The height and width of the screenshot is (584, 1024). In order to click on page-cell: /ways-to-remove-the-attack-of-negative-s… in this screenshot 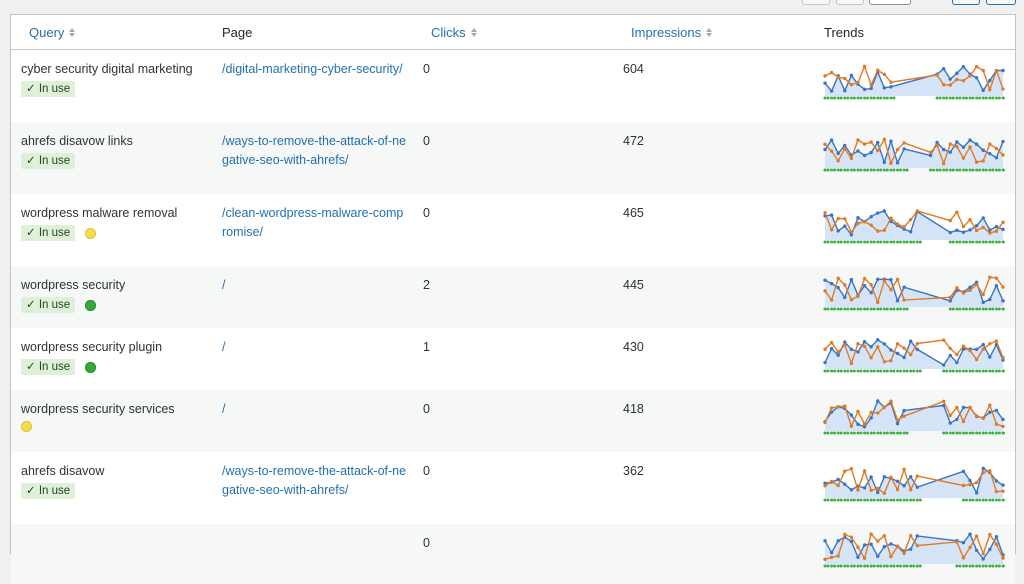, I will do `click(314, 151)`.